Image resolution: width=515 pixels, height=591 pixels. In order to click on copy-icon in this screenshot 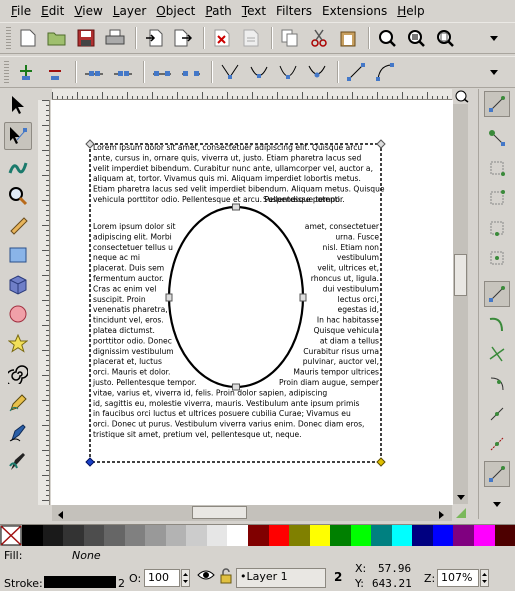, I will do `click(290, 38)`.